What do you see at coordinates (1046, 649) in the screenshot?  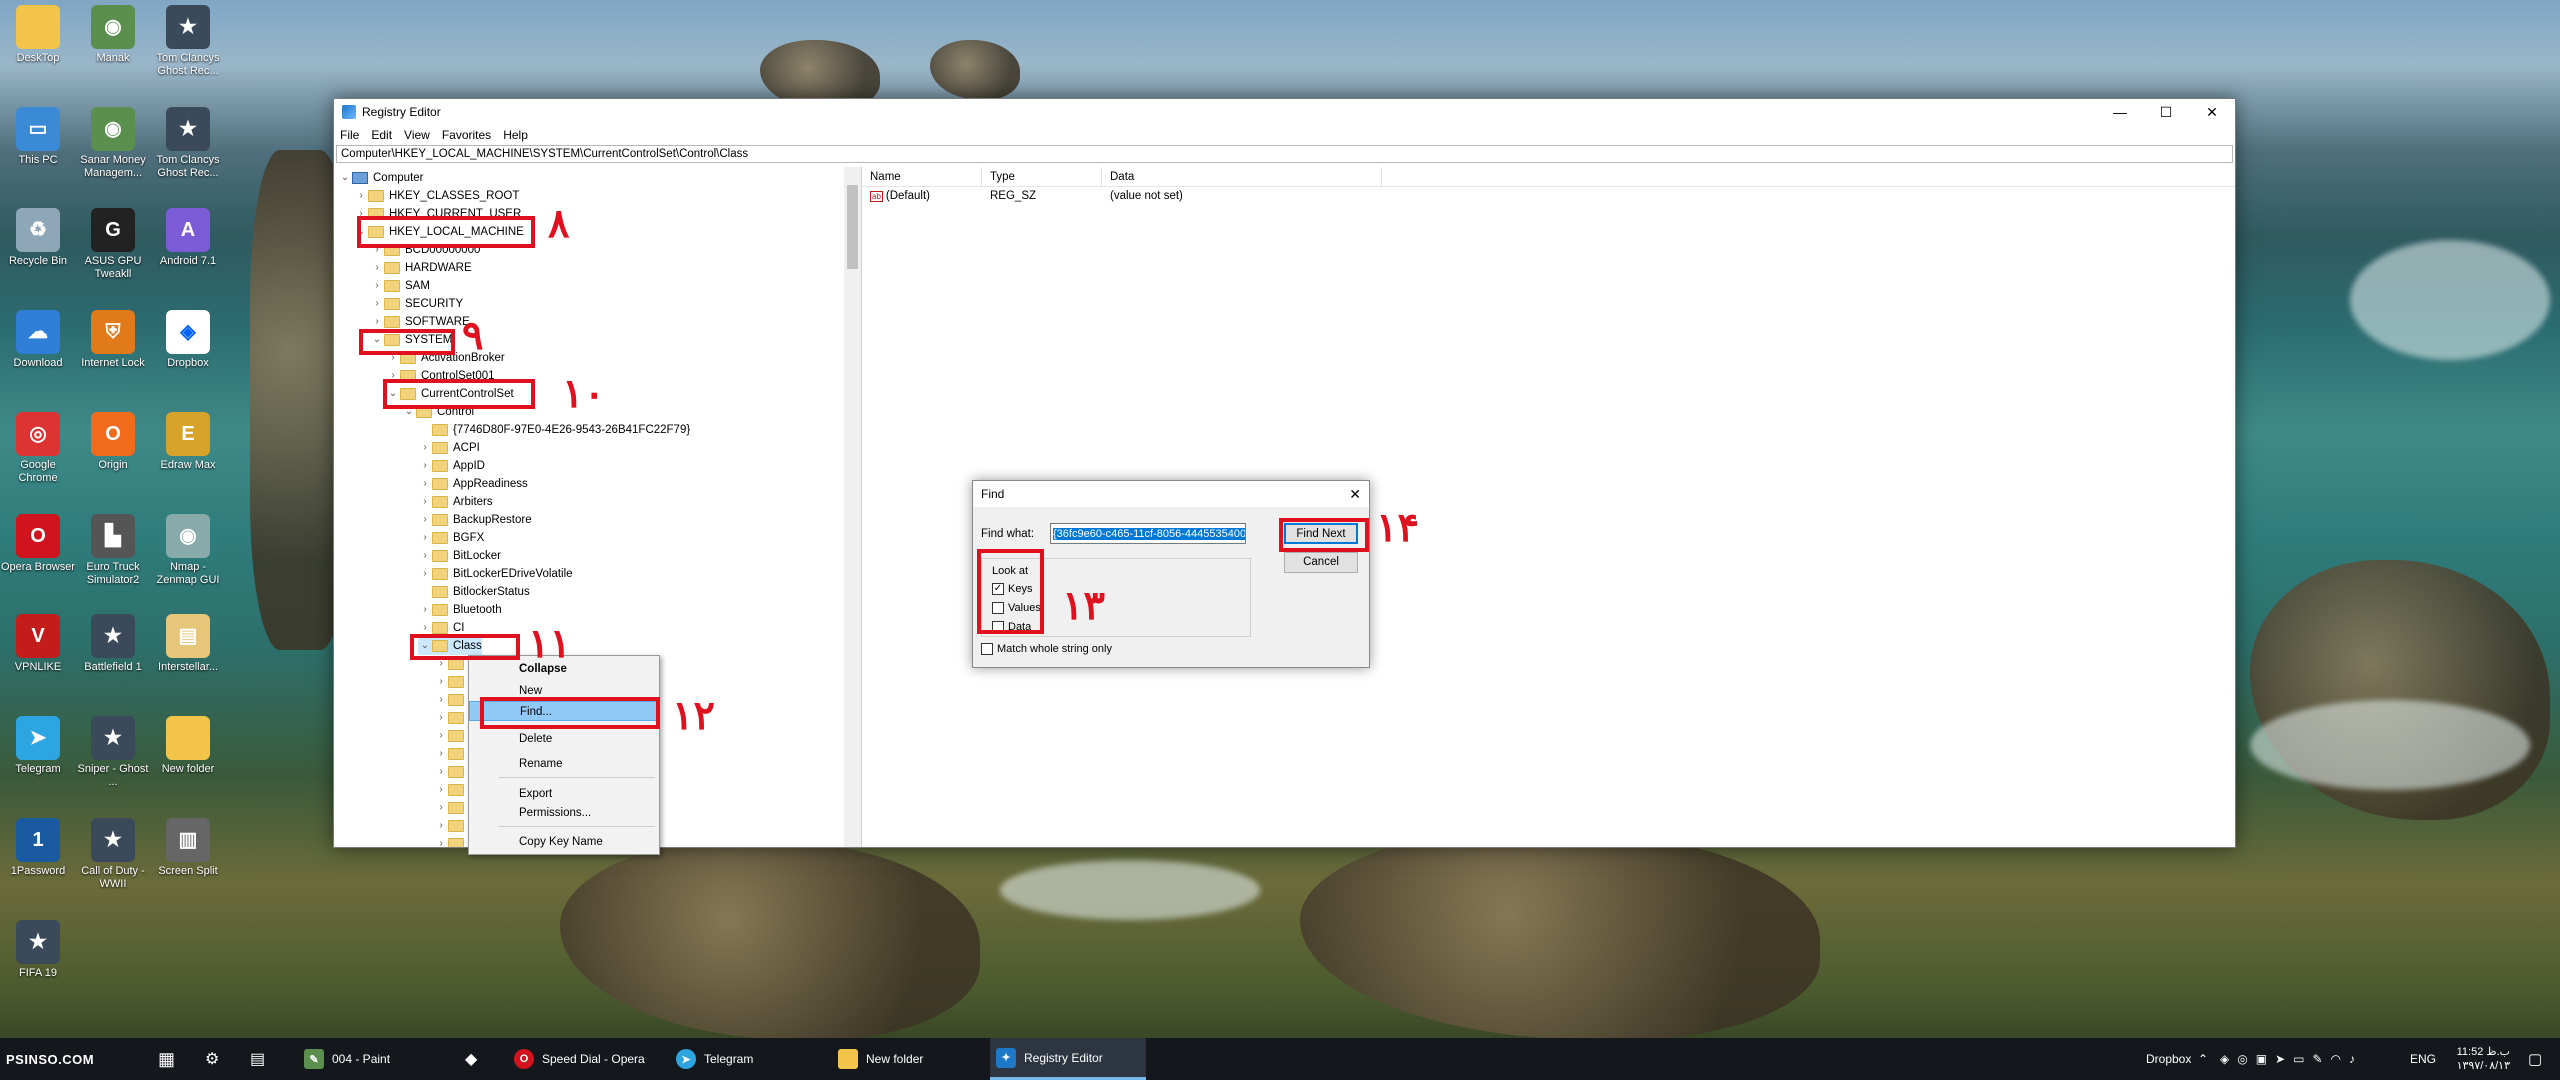 I see `match-whole-checkbox: Match whole string only` at bounding box center [1046, 649].